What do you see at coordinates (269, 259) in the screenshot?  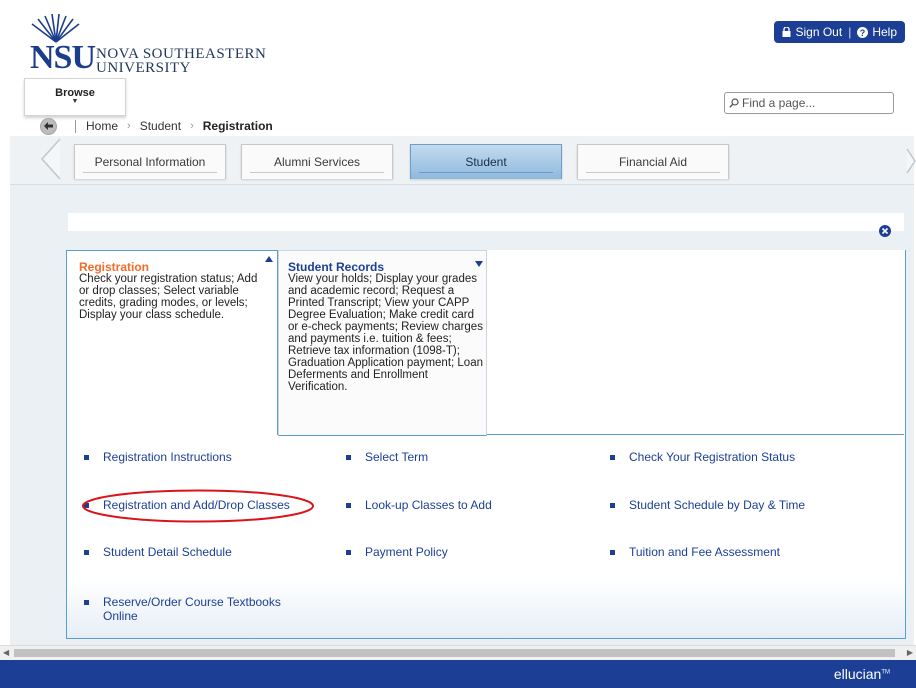 I see `collapse-up-icon` at bounding box center [269, 259].